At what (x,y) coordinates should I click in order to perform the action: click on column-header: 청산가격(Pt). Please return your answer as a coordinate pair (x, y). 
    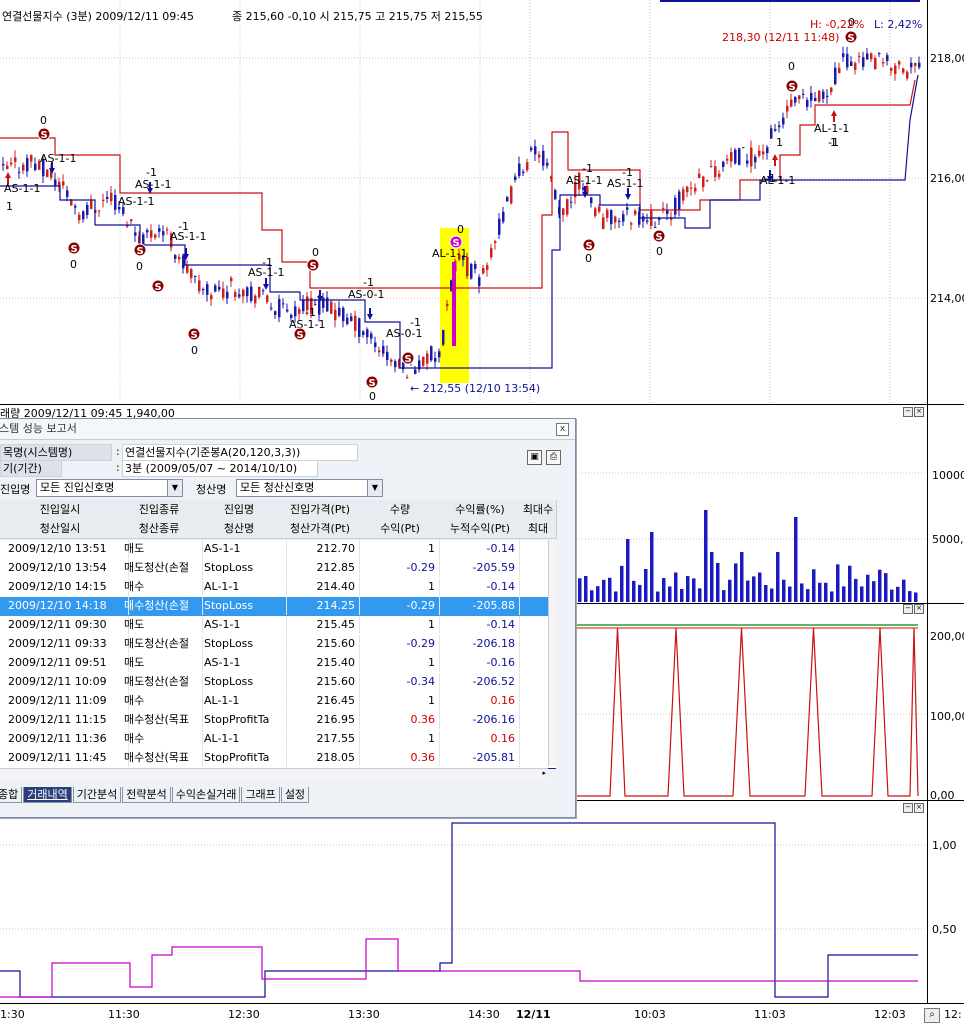
    Looking at the image, I should click on (320, 529).